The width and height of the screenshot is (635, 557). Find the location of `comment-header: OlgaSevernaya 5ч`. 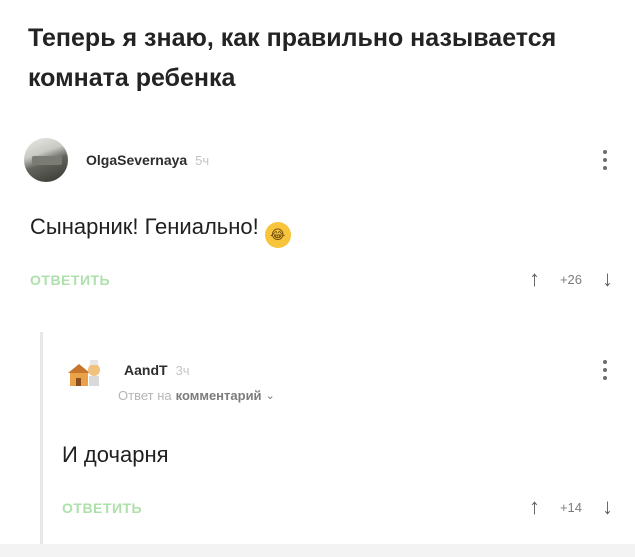

comment-header: OlgaSevernaya 5ч is located at coordinates (116, 160).